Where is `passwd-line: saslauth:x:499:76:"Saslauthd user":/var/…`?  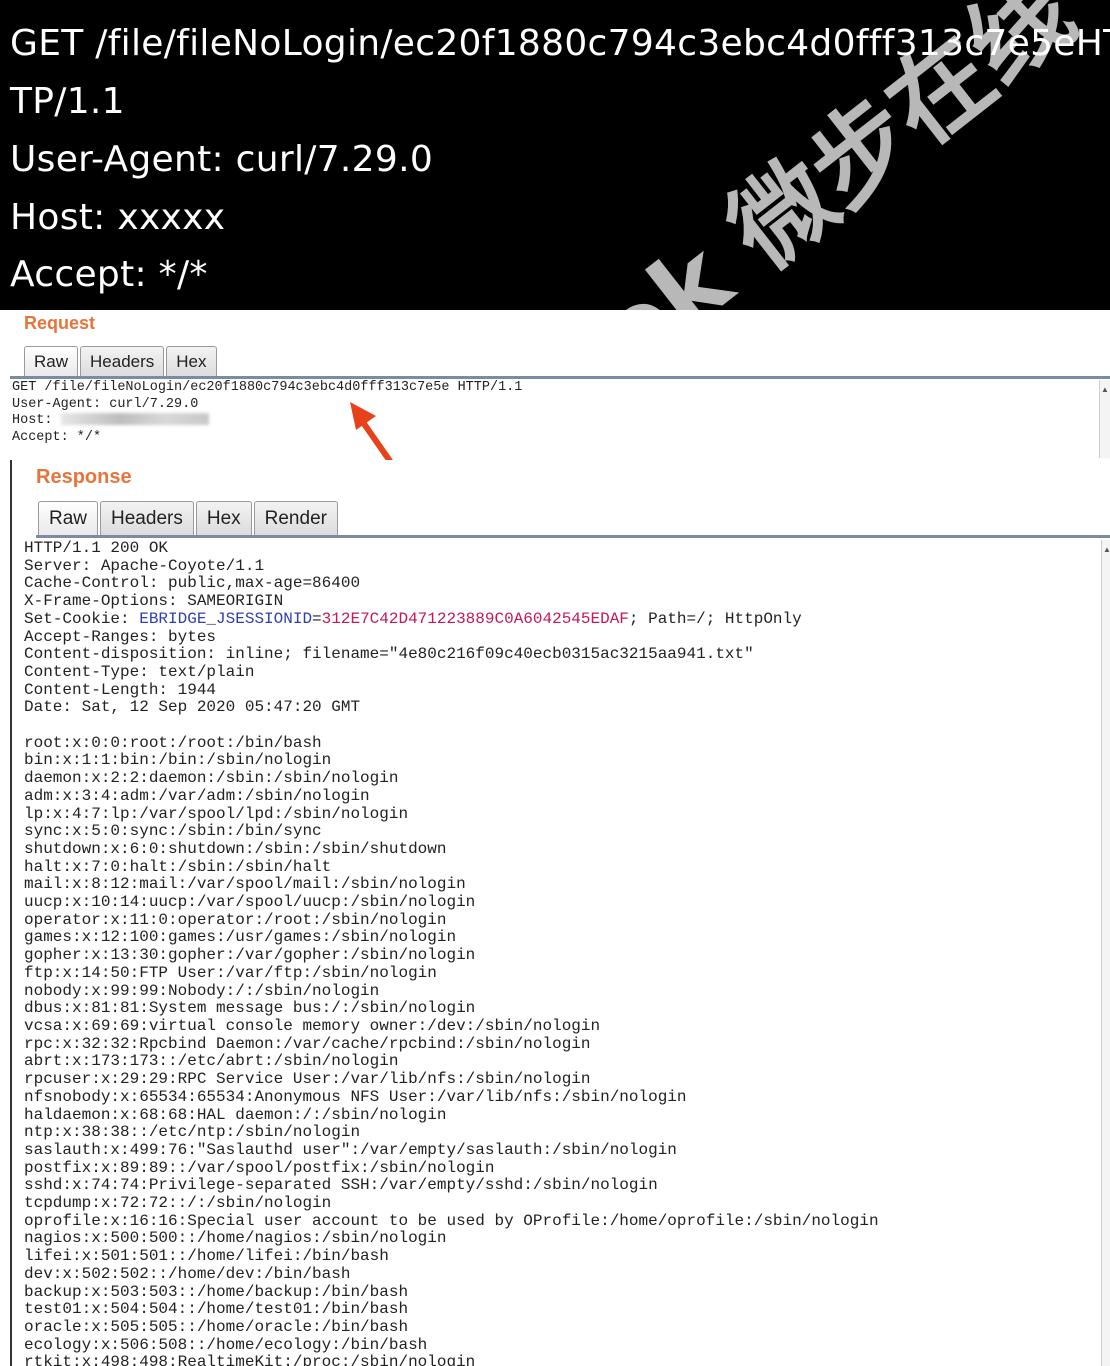
passwd-line: saslauth:x:499:76:"Saslauthd user":/var/… is located at coordinates (350, 1149).